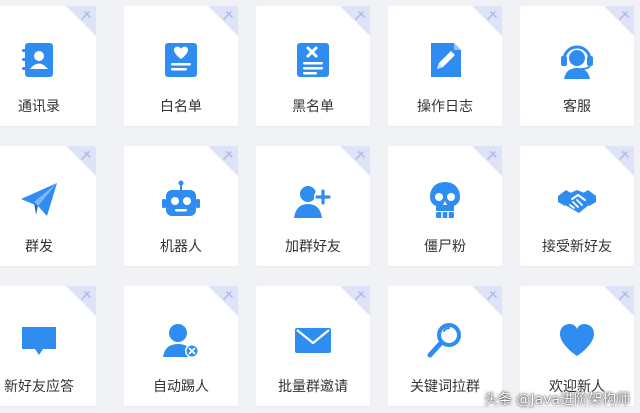 The width and height of the screenshot is (640, 413). What do you see at coordinates (313, 387) in the screenshot?
I see `feature-tile-label: 批量群邀请` at bounding box center [313, 387].